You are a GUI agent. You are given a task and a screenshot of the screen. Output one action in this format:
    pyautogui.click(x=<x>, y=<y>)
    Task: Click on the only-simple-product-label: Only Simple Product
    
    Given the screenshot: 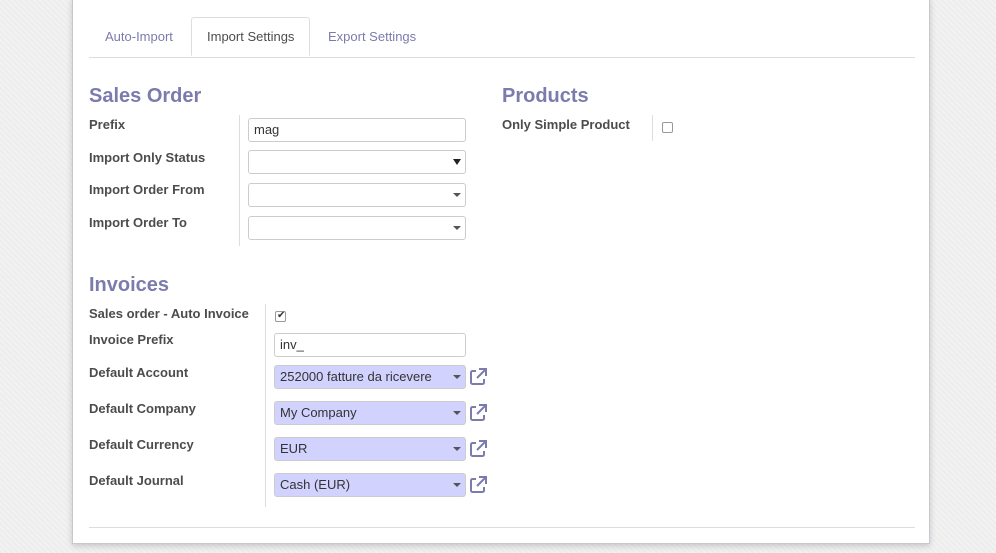 What is the action you would take?
    pyautogui.click(x=566, y=124)
    